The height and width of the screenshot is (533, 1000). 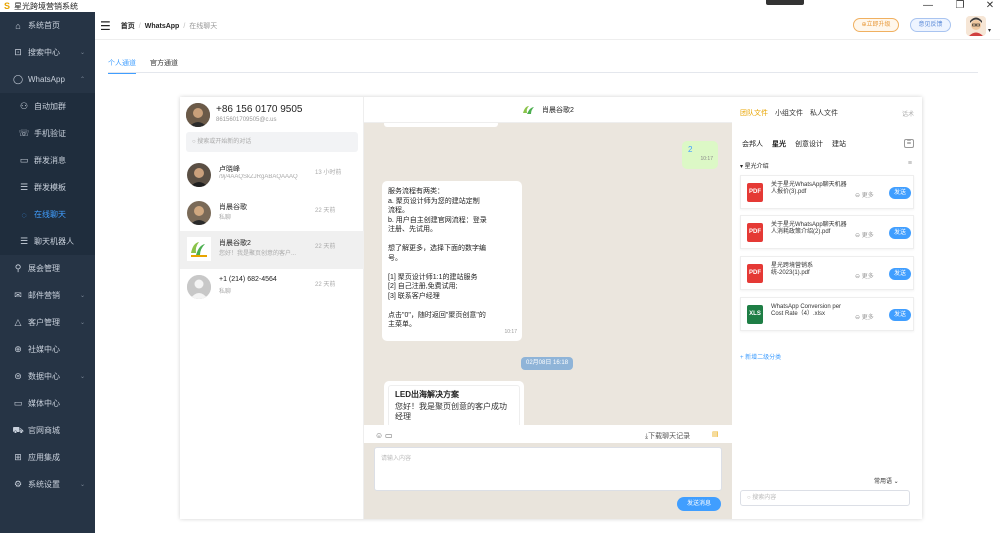 I want to click on social-icon: ⊕, so click(x=18, y=349).